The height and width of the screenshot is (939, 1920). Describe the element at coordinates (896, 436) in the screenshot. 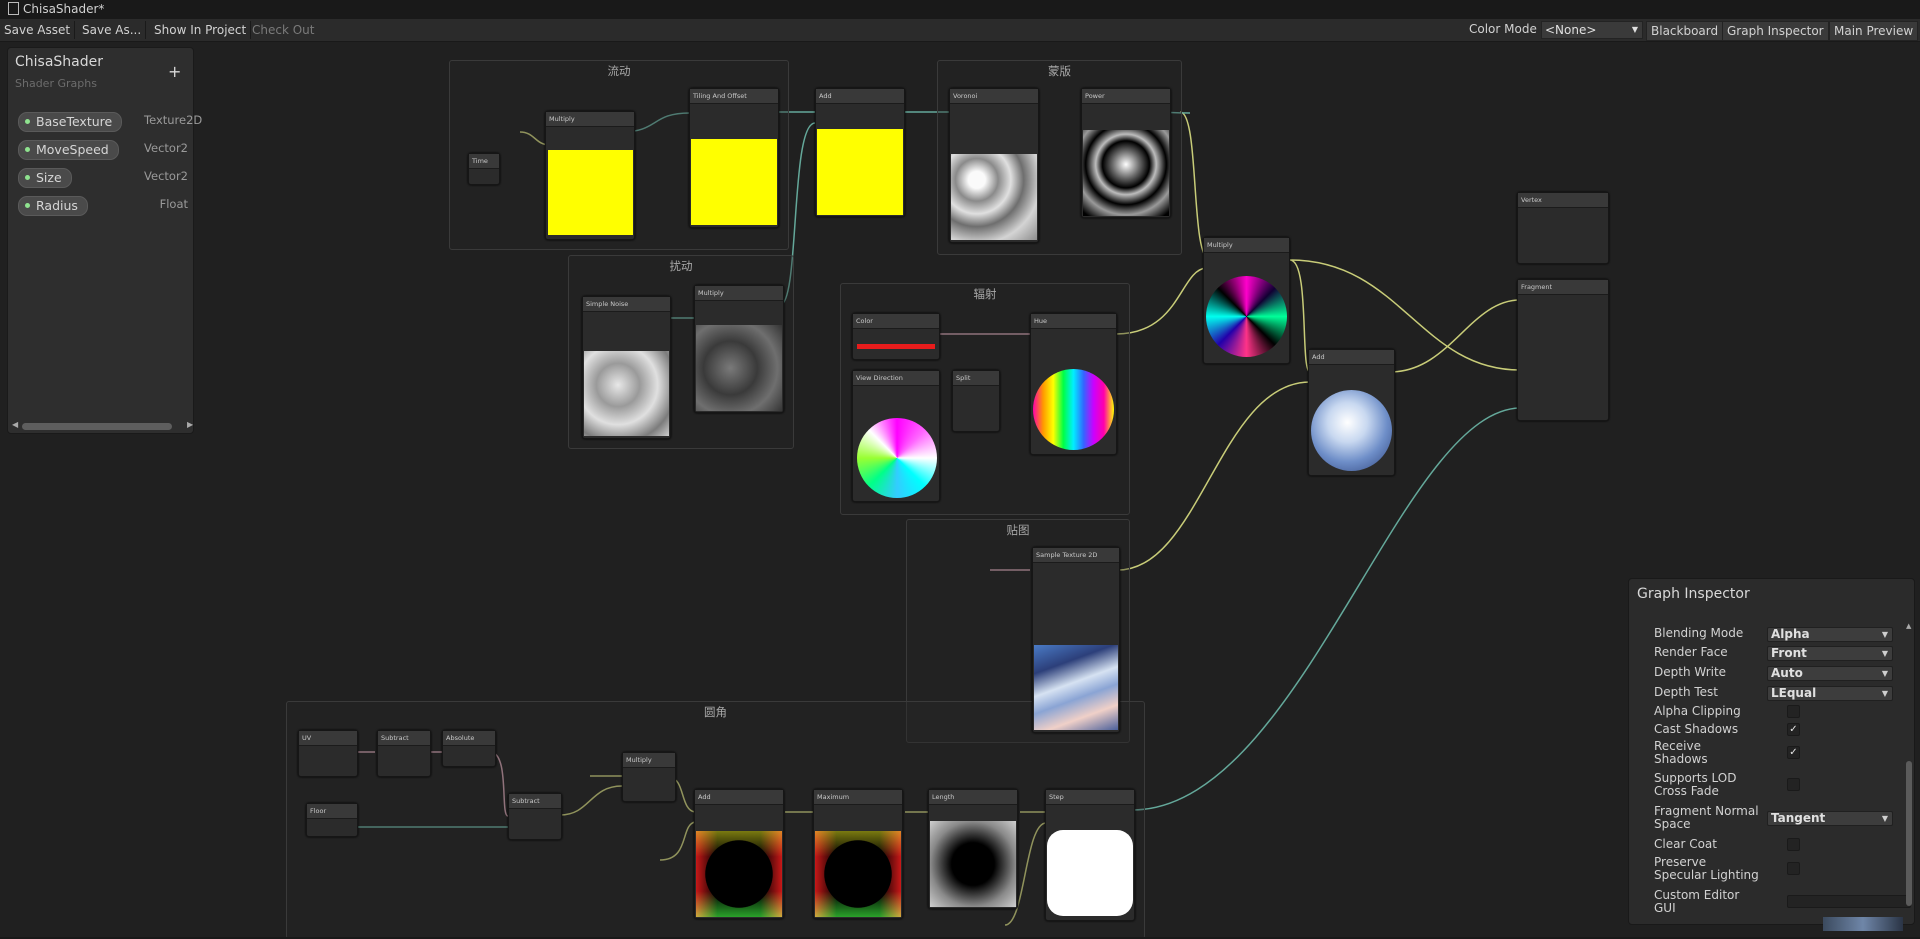

I see `node-view-direction: View Direction` at that location.